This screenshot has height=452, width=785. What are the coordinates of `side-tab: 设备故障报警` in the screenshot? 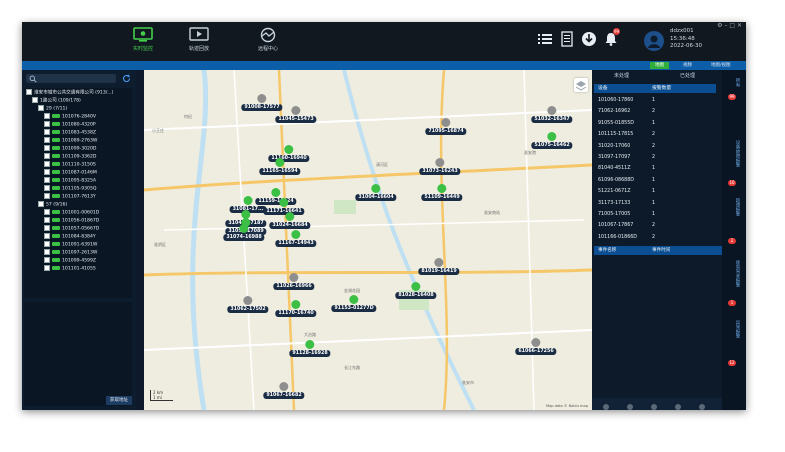 It's located at (733, 153).